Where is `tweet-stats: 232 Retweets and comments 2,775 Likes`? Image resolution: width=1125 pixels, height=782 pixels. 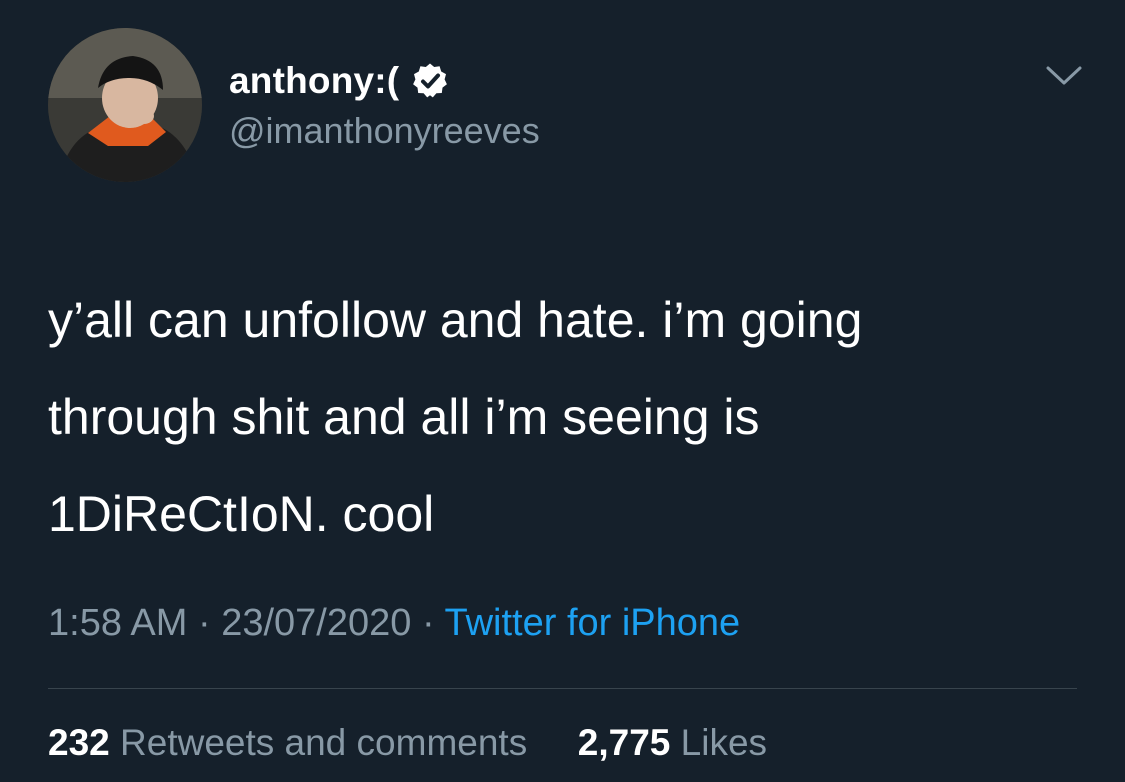
tweet-stats: 232 Retweets and comments 2,775 Likes is located at coordinates (407, 743).